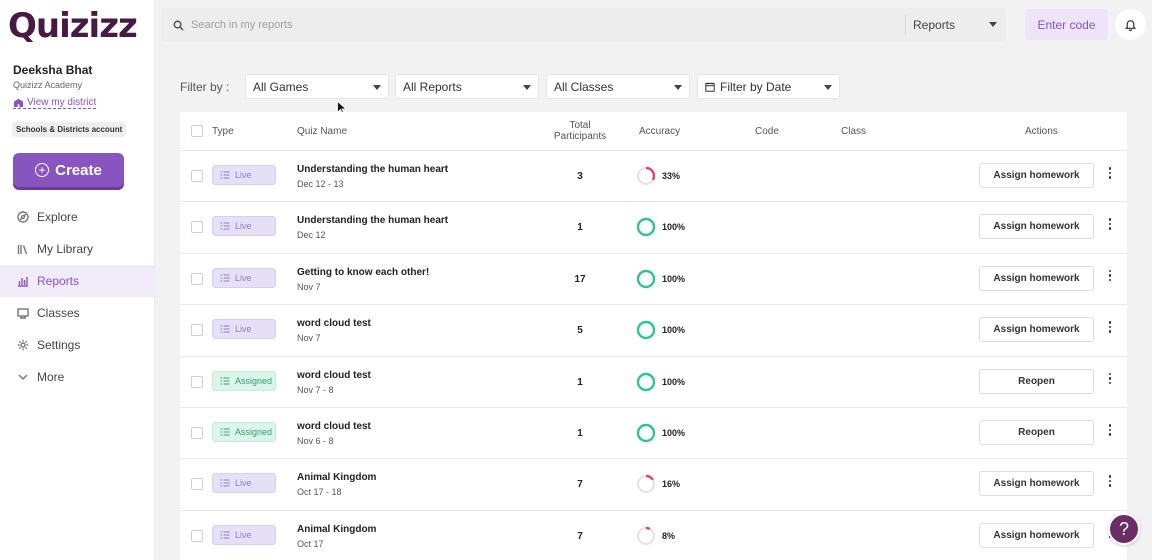  What do you see at coordinates (955, 25) in the screenshot?
I see `search-scope-dropdown: Reports` at bounding box center [955, 25].